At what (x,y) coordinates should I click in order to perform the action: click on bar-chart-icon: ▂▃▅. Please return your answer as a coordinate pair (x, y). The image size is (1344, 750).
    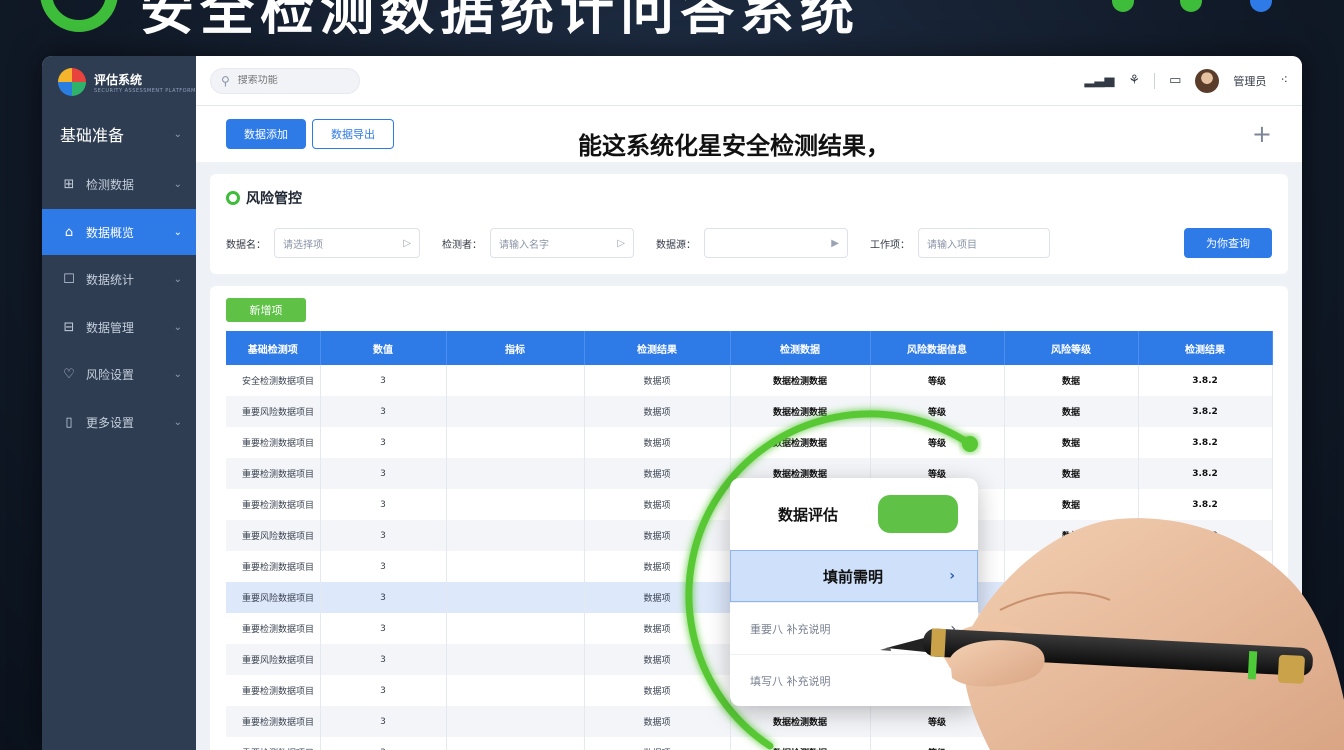
    Looking at the image, I should click on (1099, 80).